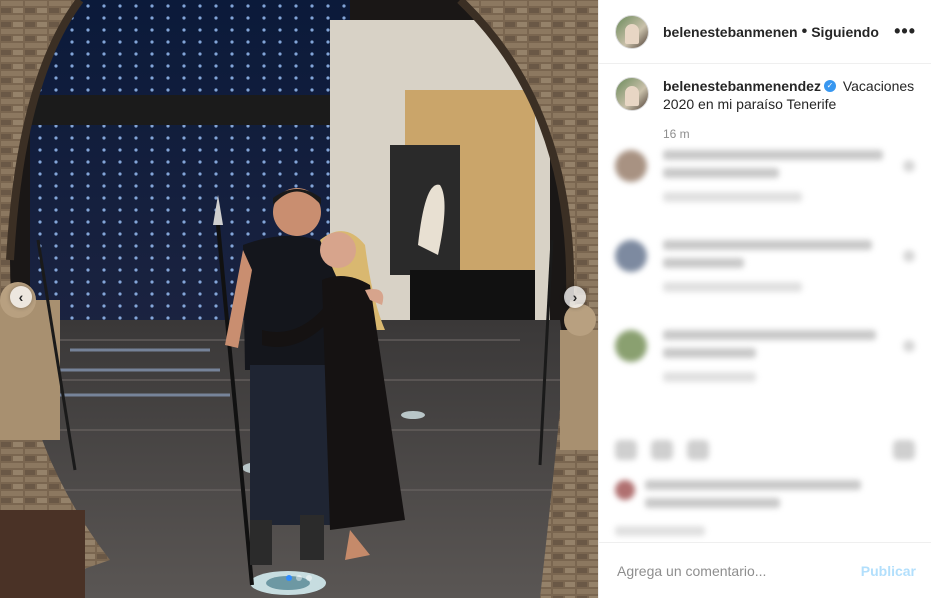 The width and height of the screenshot is (931, 598). What do you see at coordinates (626, 450) in the screenshot?
I see `like-icon` at bounding box center [626, 450].